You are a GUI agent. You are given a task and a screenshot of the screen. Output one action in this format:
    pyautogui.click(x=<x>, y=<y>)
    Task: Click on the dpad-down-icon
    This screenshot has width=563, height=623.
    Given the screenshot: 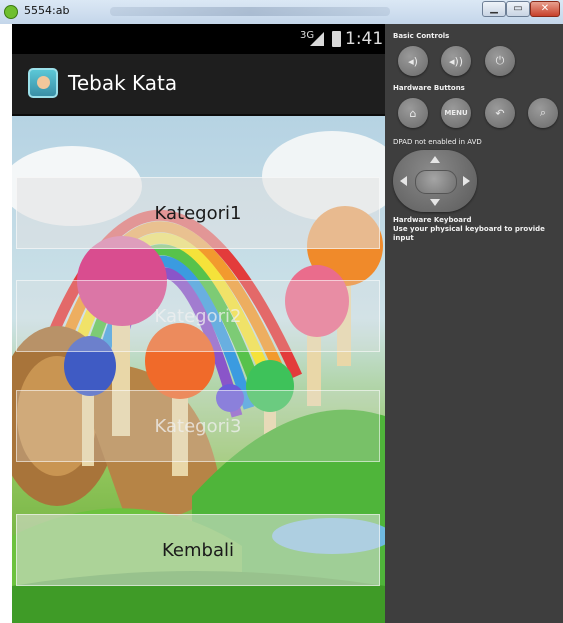 What is the action you would take?
    pyautogui.click(x=435, y=202)
    